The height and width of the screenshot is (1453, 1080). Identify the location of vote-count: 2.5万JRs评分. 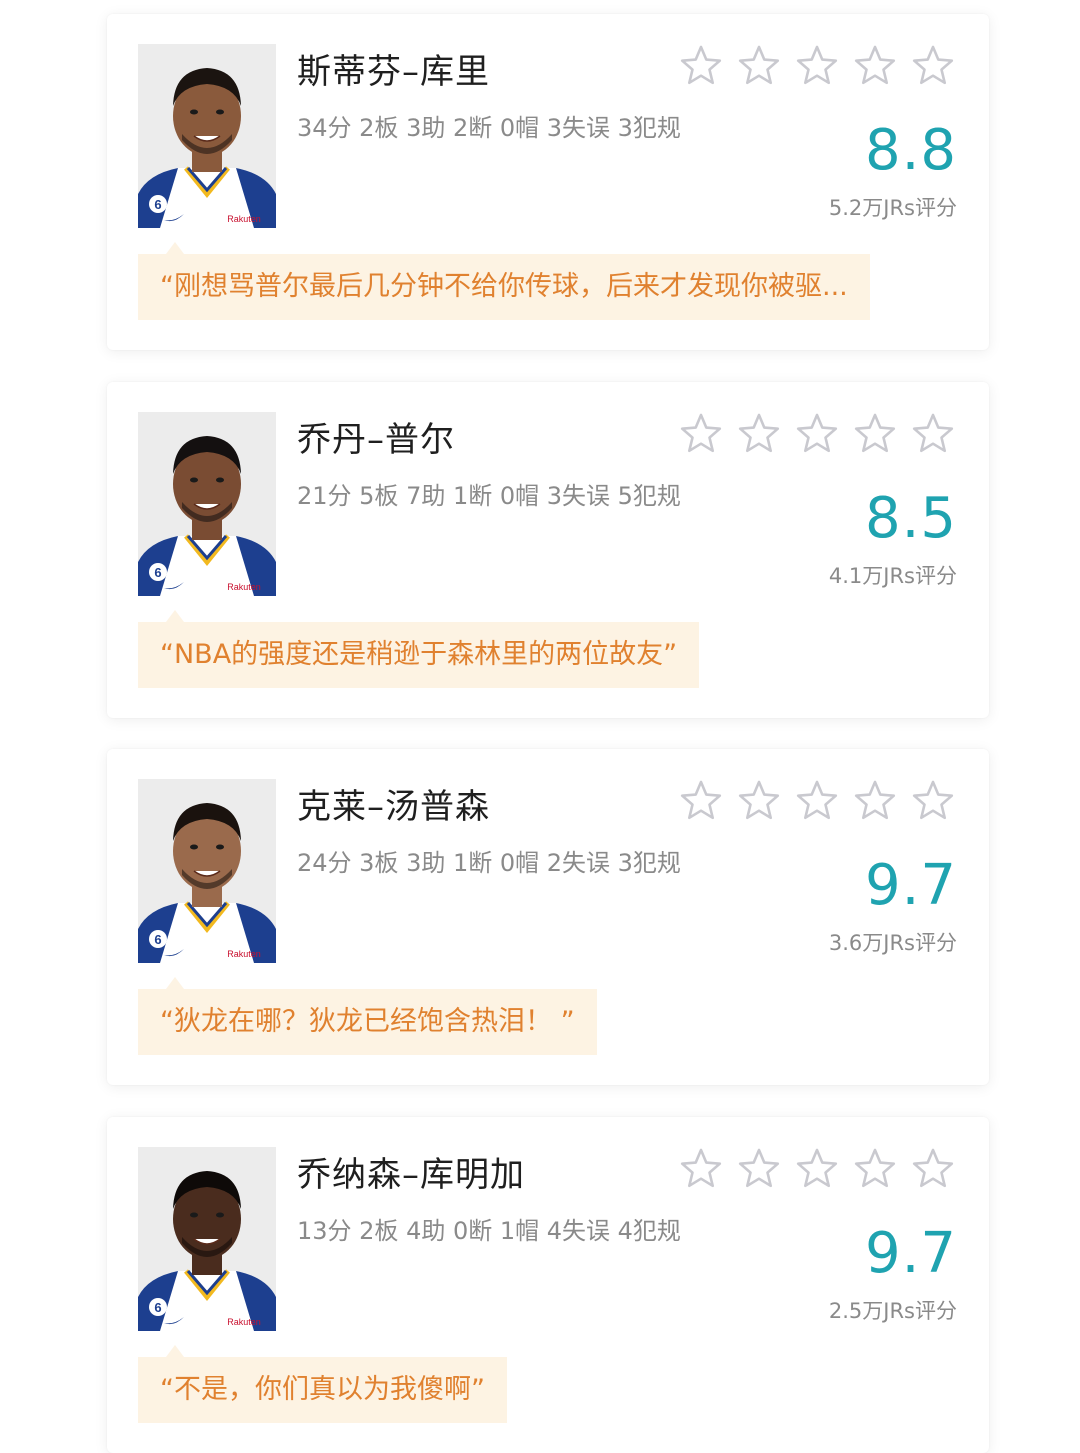
(892, 1311).